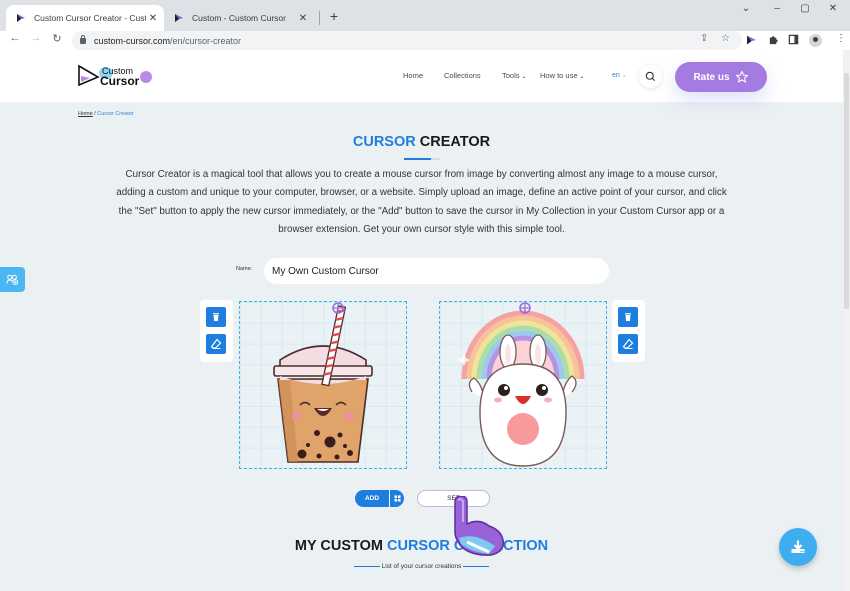  I want to click on add-button-group: ADD, so click(379, 498).